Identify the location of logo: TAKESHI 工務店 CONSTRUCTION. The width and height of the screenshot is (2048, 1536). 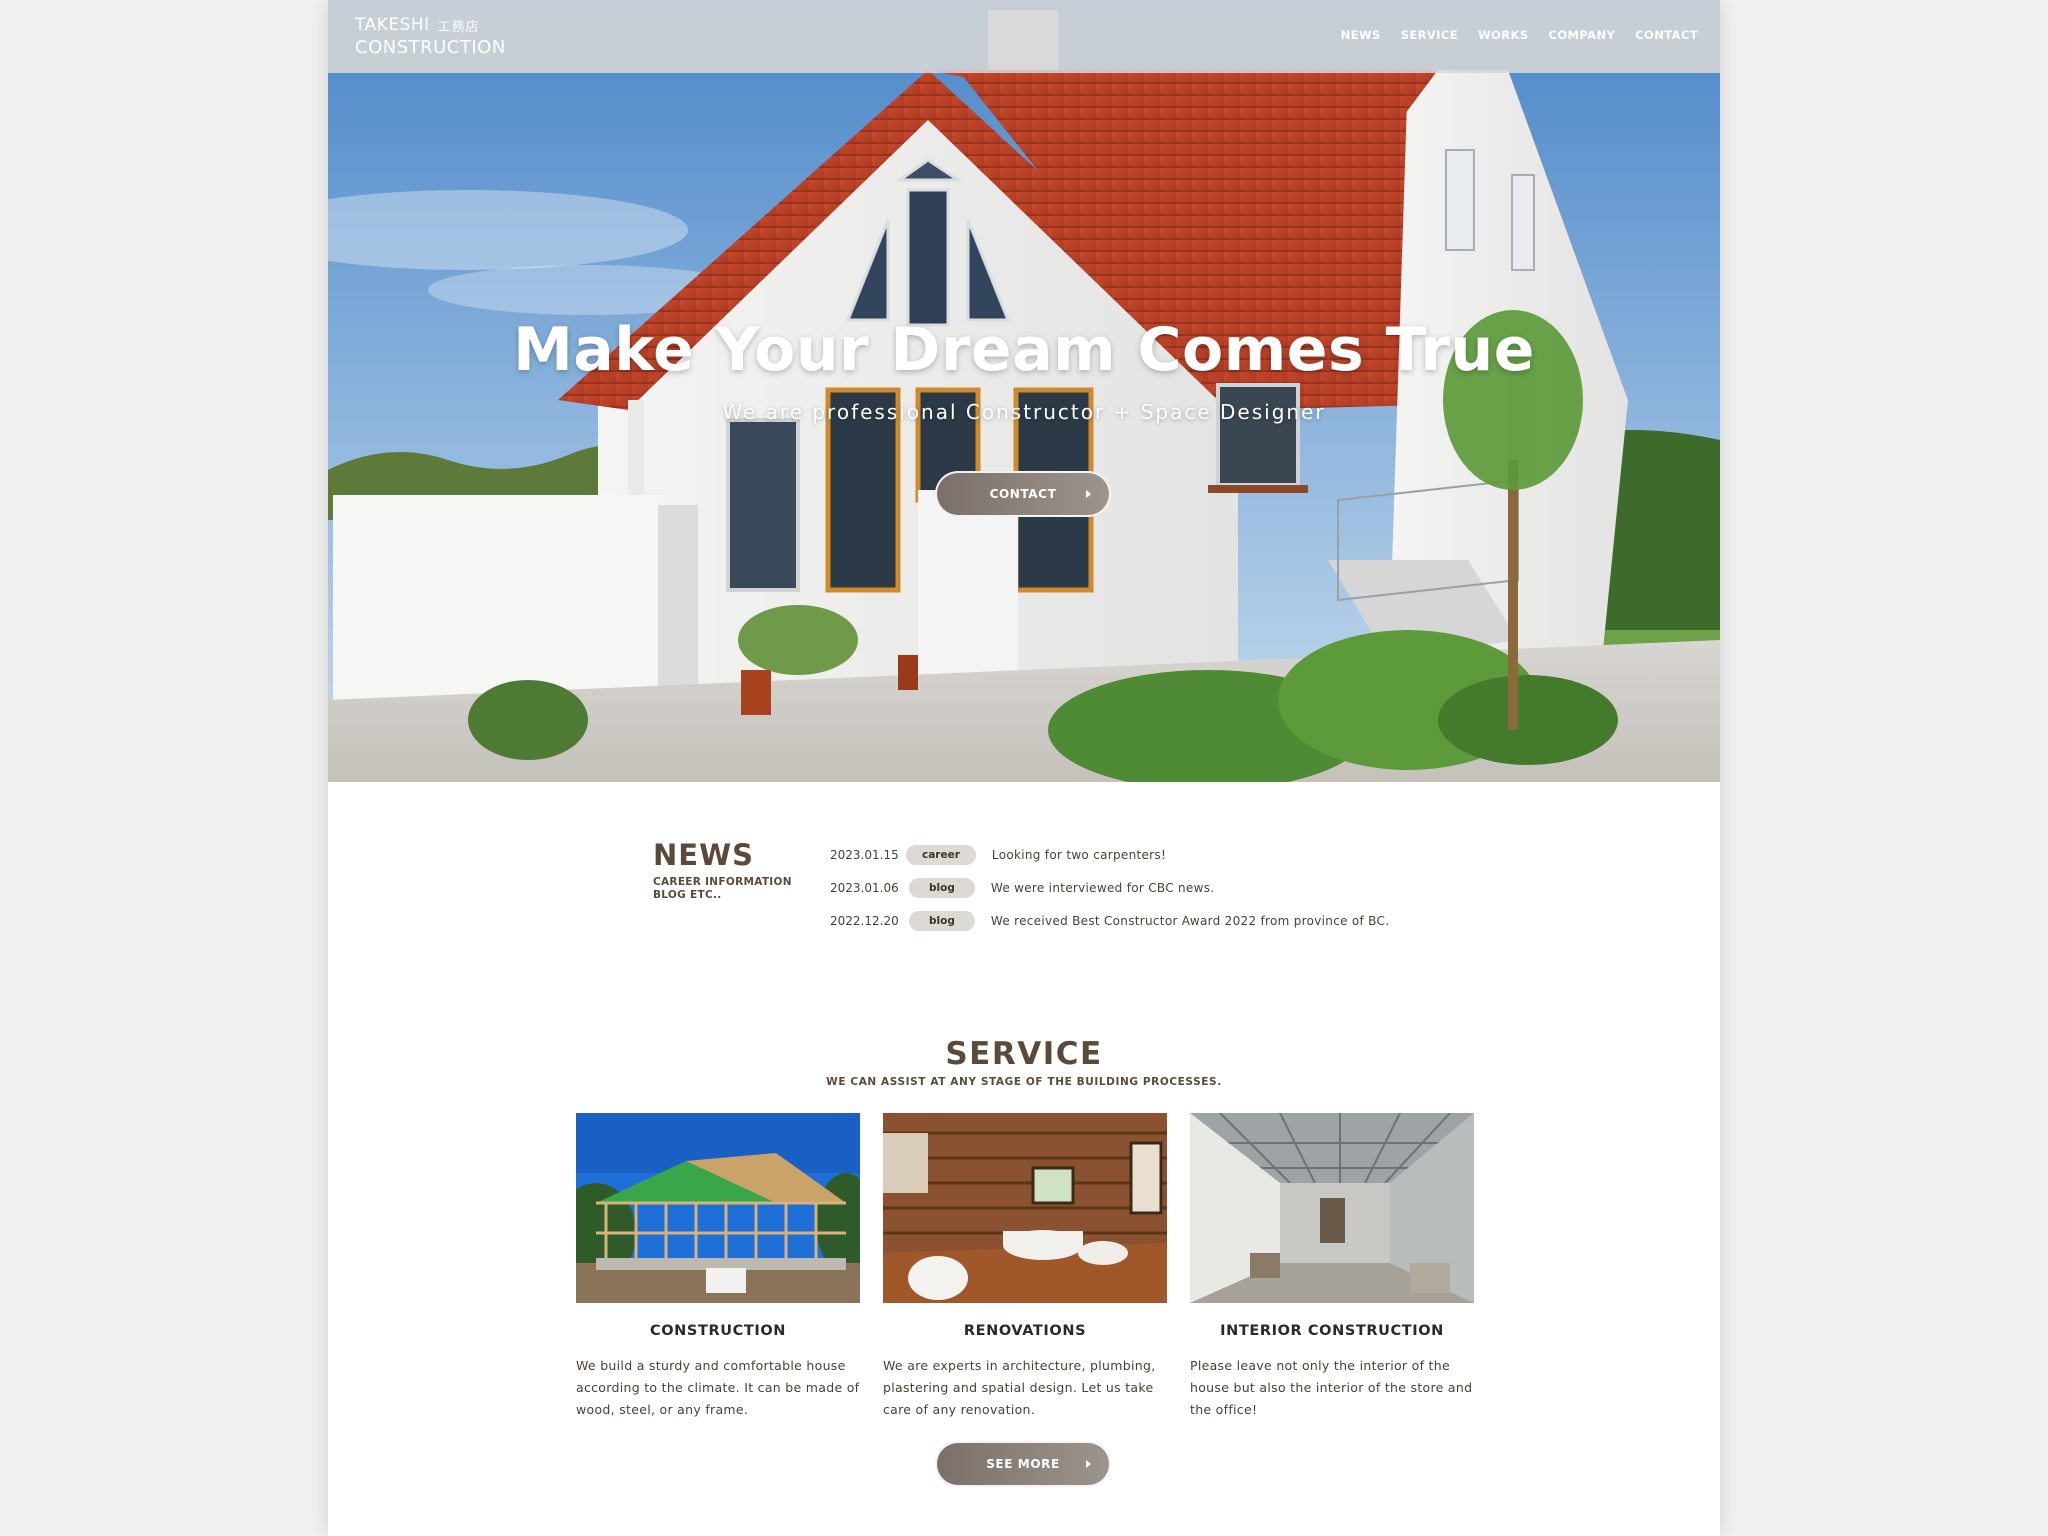
(430, 36).